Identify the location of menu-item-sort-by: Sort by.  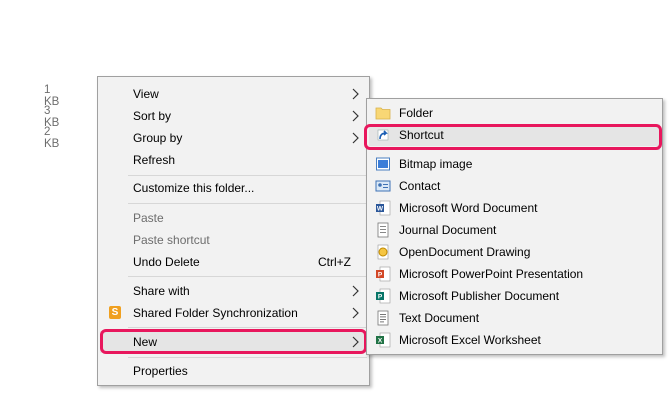
(233, 116).